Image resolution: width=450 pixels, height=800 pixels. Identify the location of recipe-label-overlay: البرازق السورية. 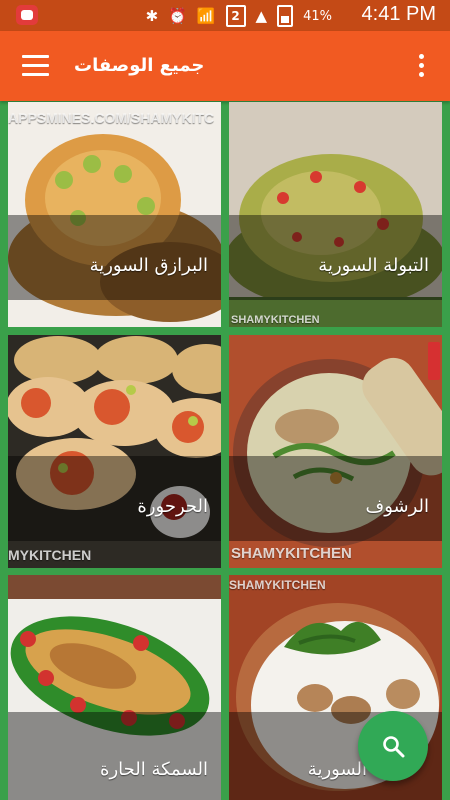
(114, 257).